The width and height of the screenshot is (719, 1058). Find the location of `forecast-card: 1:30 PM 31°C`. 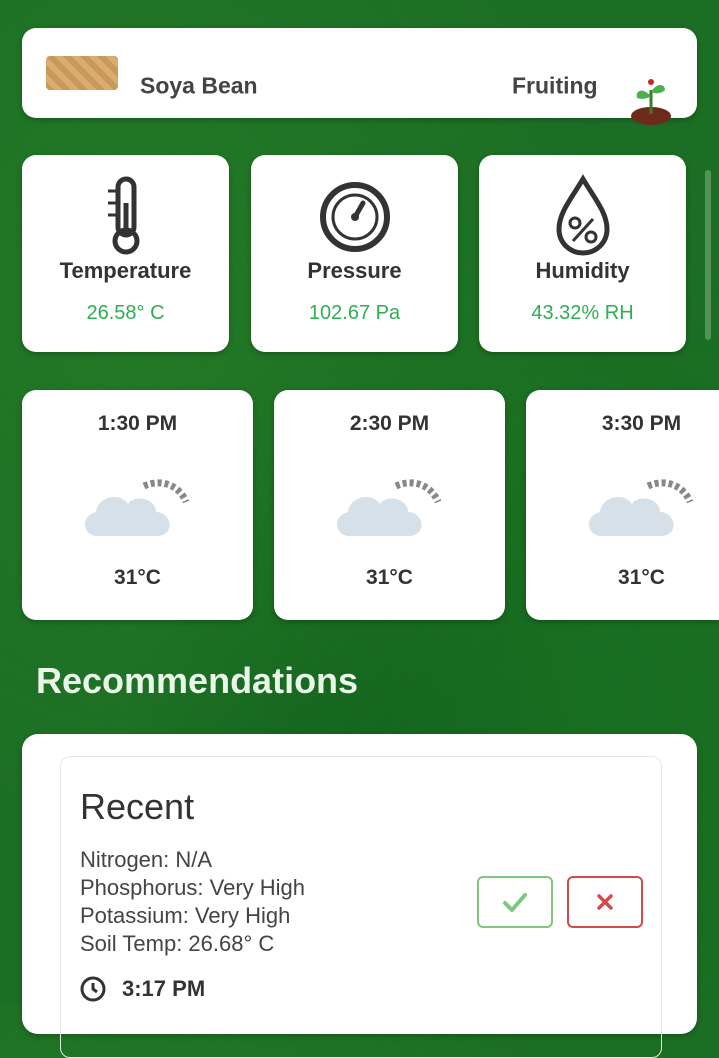

forecast-card: 1:30 PM 31°C is located at coordinates (137, 505).